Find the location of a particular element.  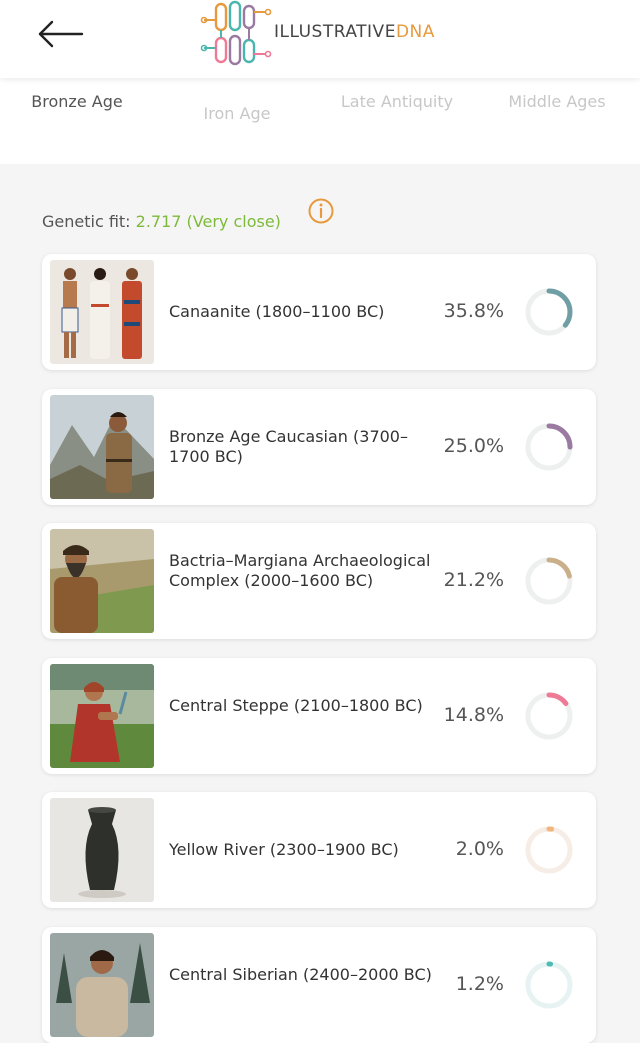

tab-iron-age: Iron Age is located at coordinates (237, 114).